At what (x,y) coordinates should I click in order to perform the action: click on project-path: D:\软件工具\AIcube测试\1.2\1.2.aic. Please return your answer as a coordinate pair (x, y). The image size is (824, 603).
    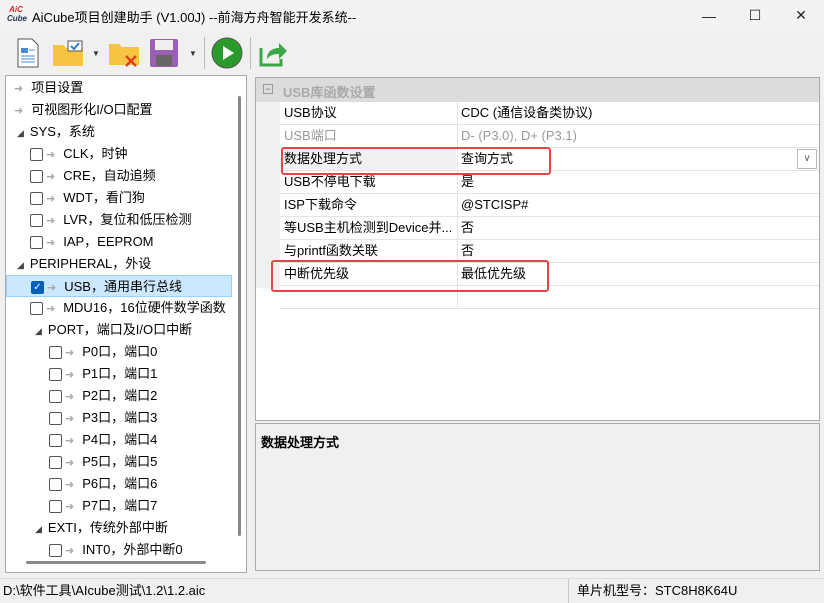
    Looking at the image, I should click on (104, 590).